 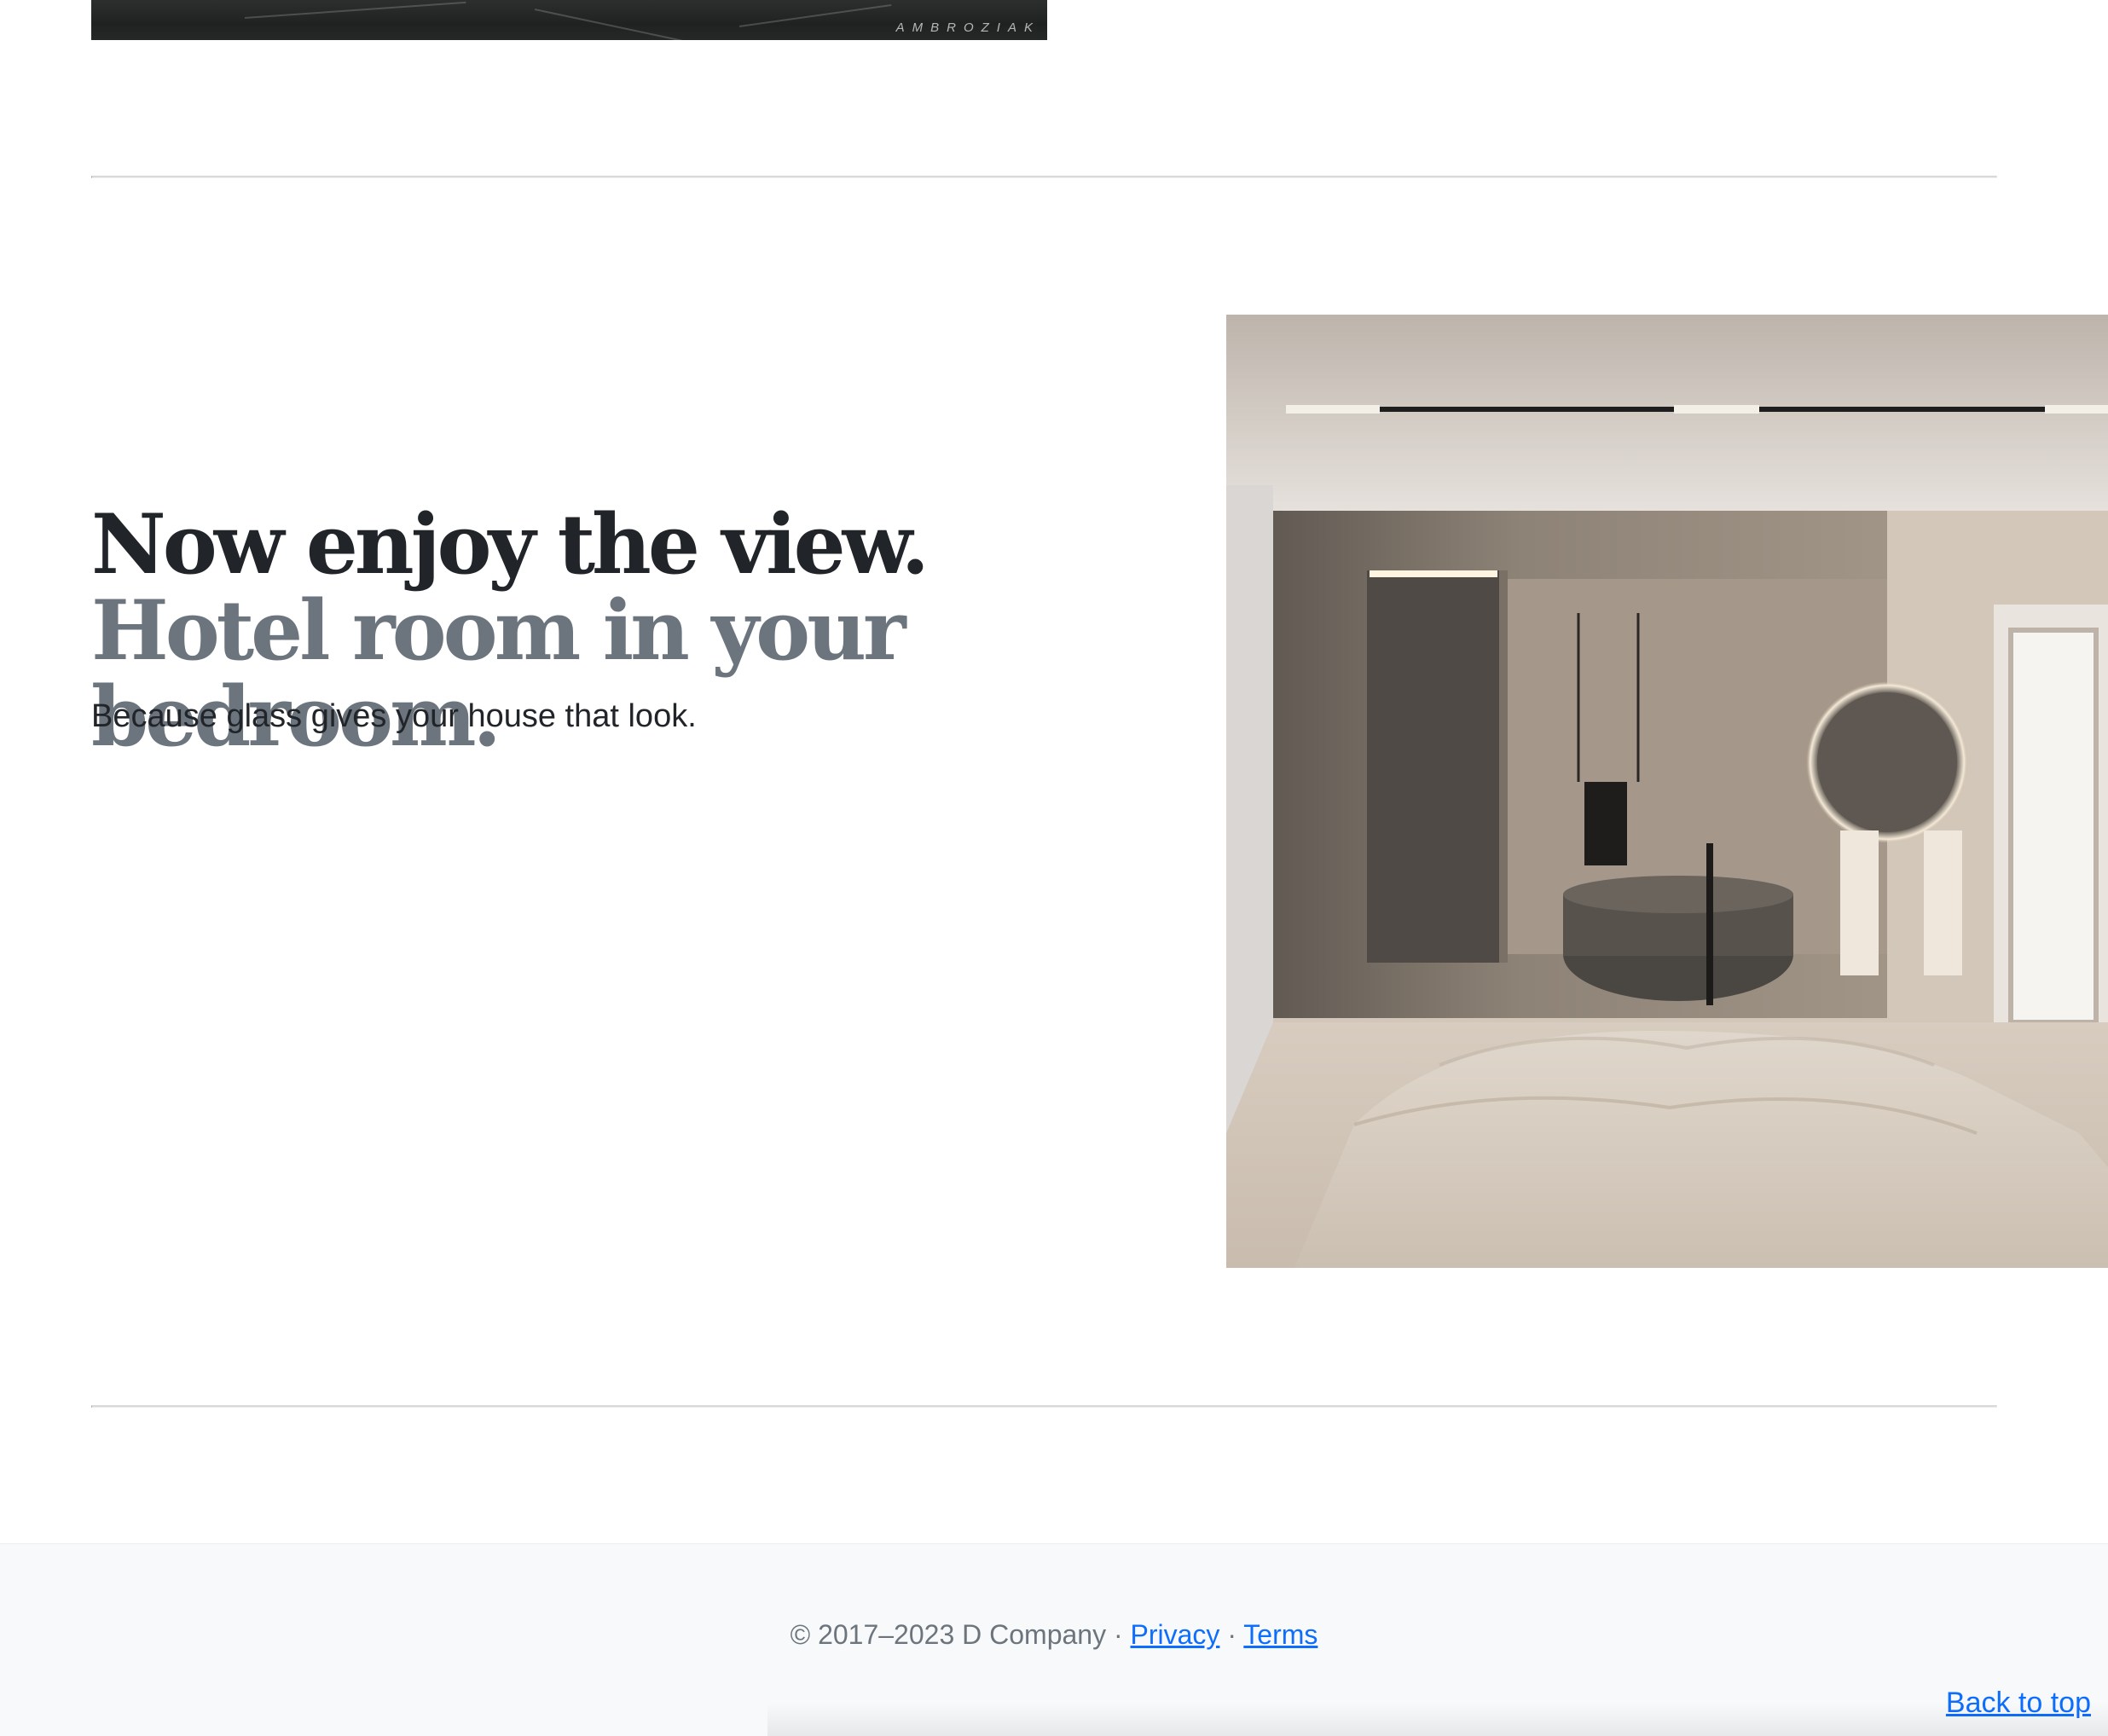 I want to click on privacy-link: Privacy, so click(x=1175, y=1634).